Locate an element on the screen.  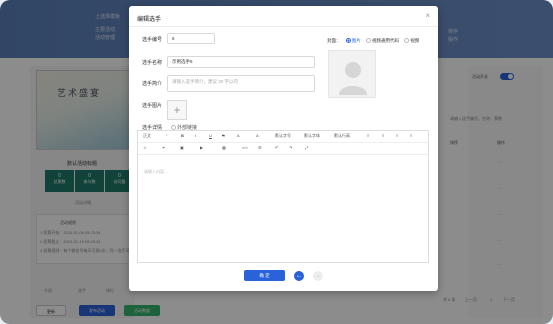
confirm-button: 确 定 is located at coordinates (264, 275).